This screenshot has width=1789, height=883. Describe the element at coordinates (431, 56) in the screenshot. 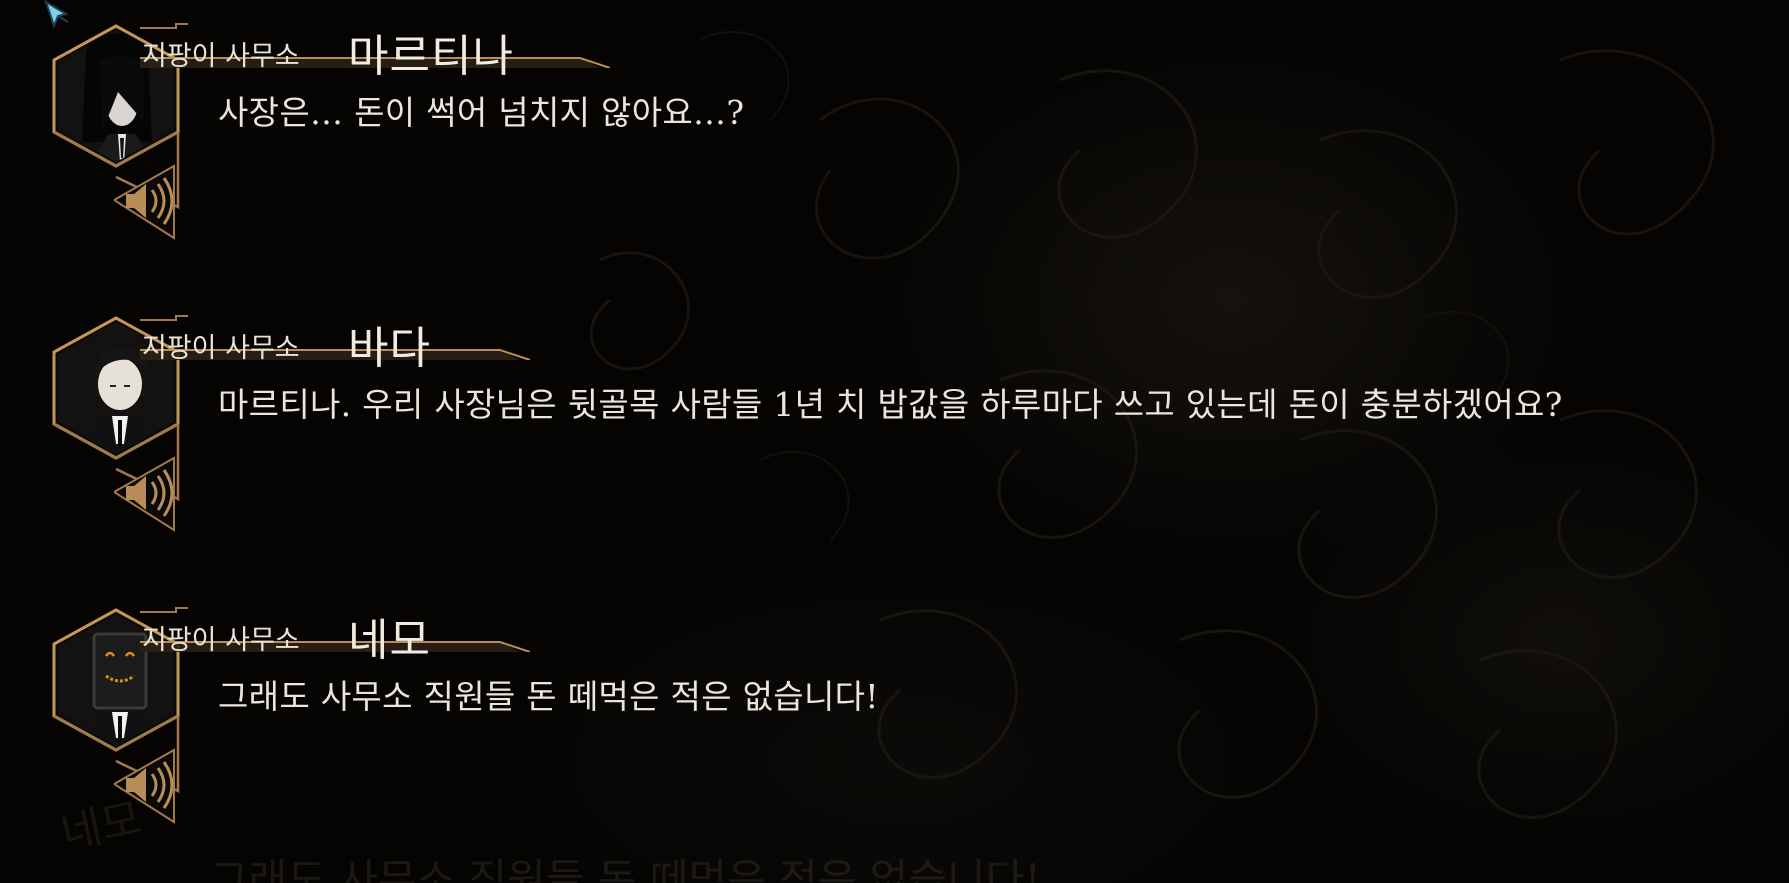

I see `character-name: 마르티나` at that location.